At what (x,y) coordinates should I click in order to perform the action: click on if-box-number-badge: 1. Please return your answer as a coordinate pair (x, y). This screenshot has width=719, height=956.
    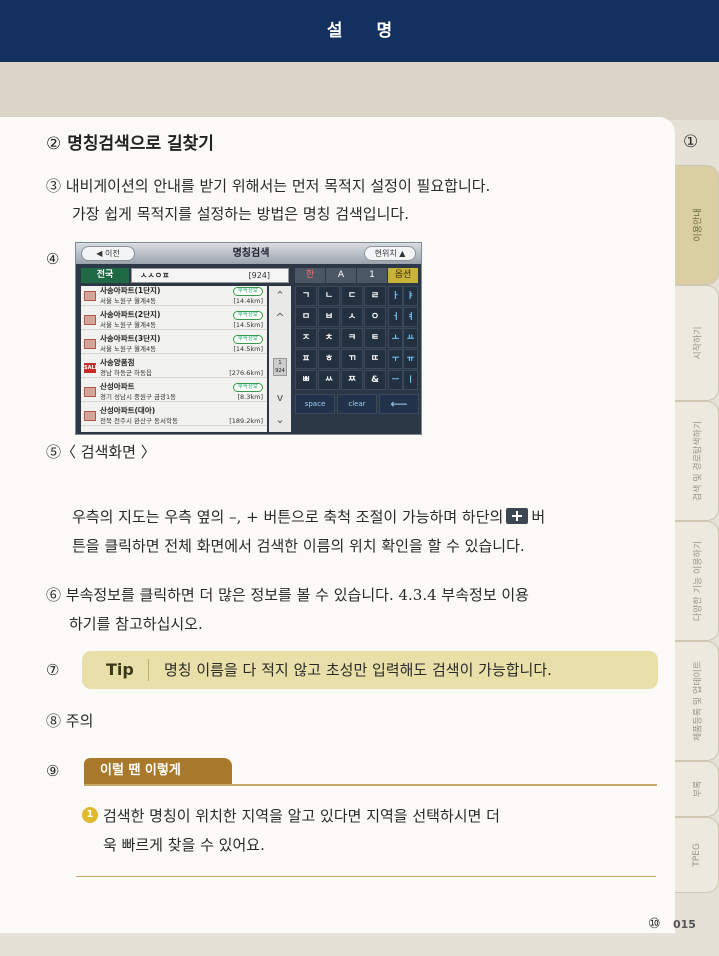
    Looking at the image, I should click on (90, 815).